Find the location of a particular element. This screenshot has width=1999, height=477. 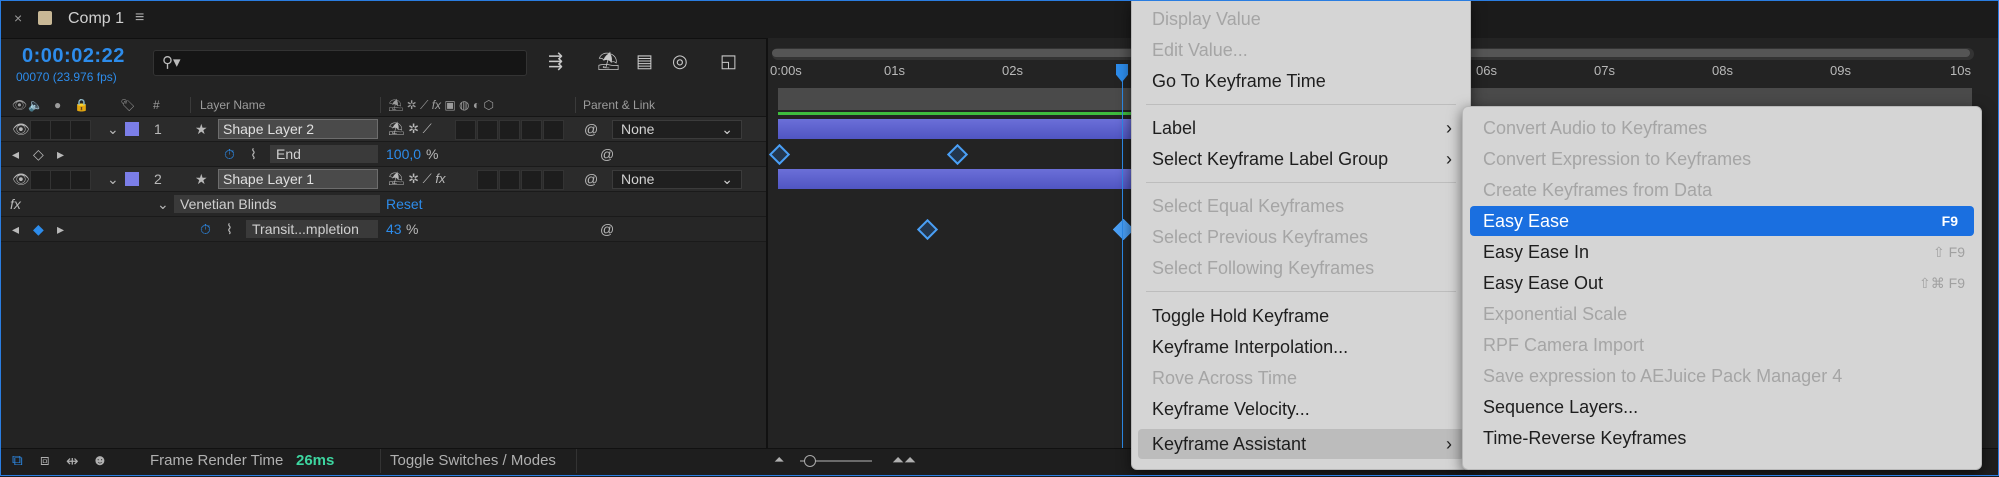

ruler-label: 09s is located at coordinates (1840, 70).